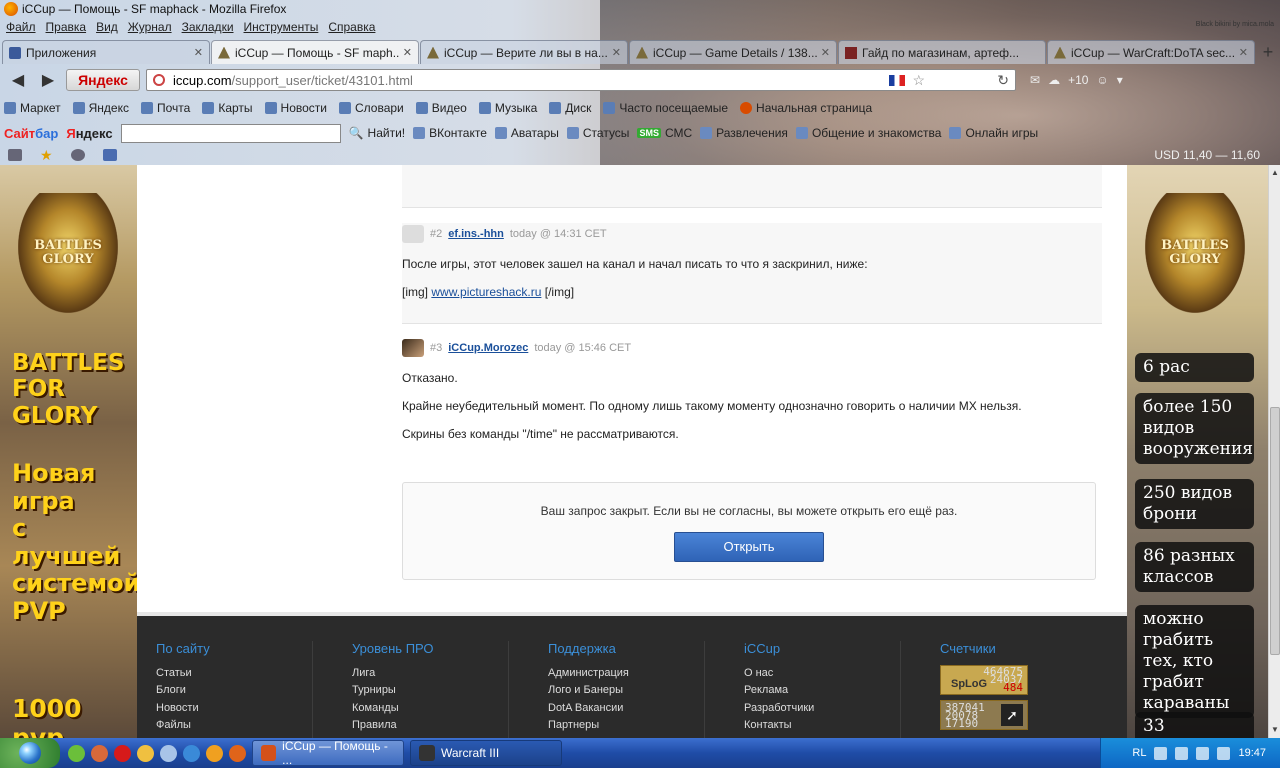  What do you see at coordinates (984, 680) in the screenshot?
I see `splog-counter: SpLoG 464675 24037 484` at bounding box center [984, 680].